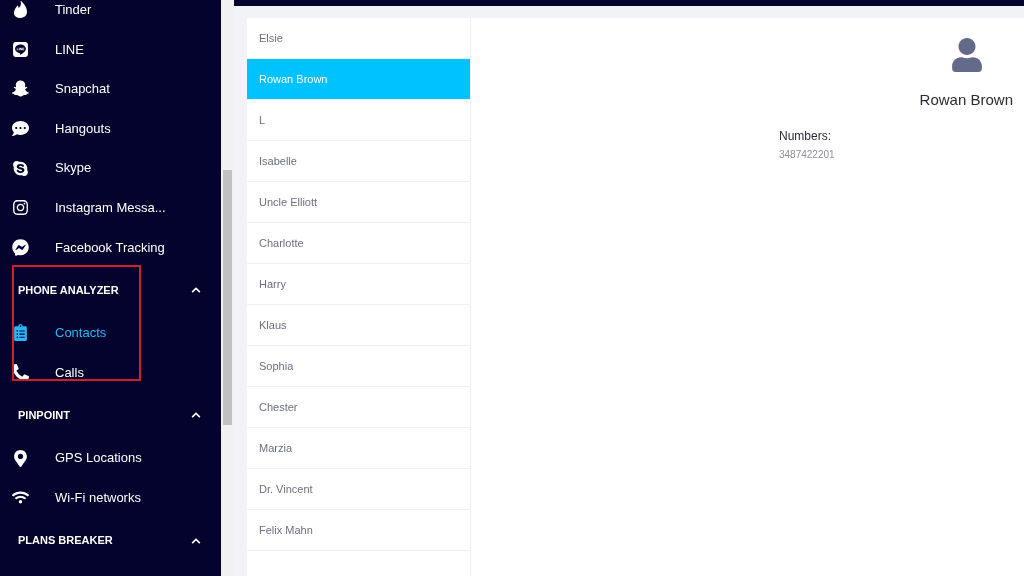  I want to click on phone-icon, so click(20, 373).